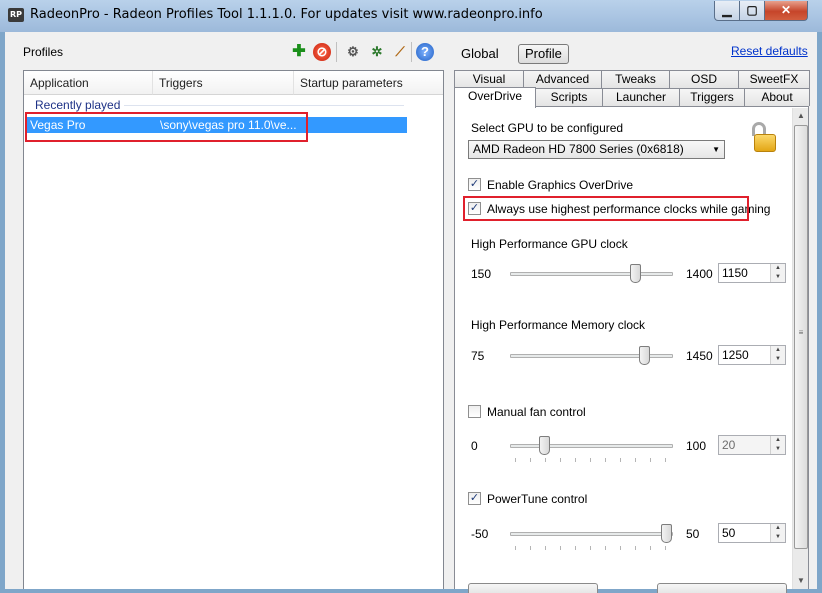  What do you see at coordinates (16, 15) in the screenshot?
I see `radeonpro-app-icon: RP` at bounding box center [16, 15].